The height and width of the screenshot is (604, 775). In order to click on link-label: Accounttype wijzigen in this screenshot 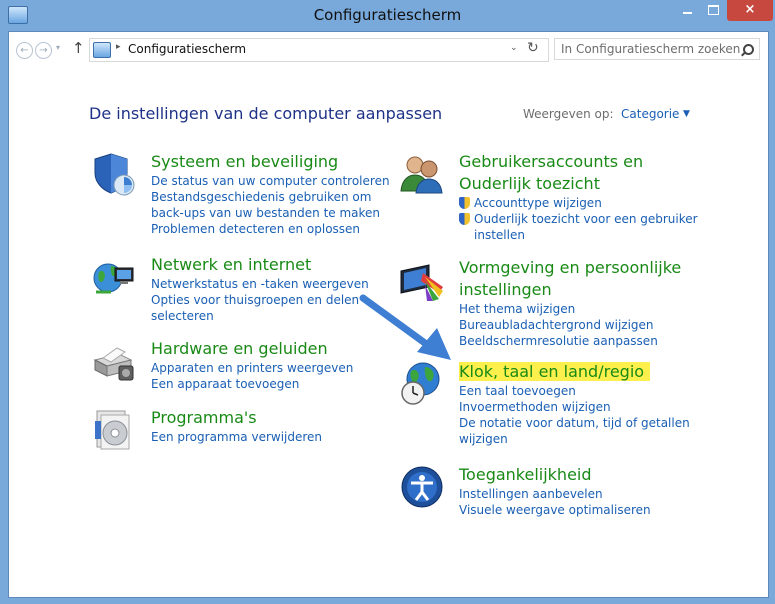, I will do `click(538, 203)`.